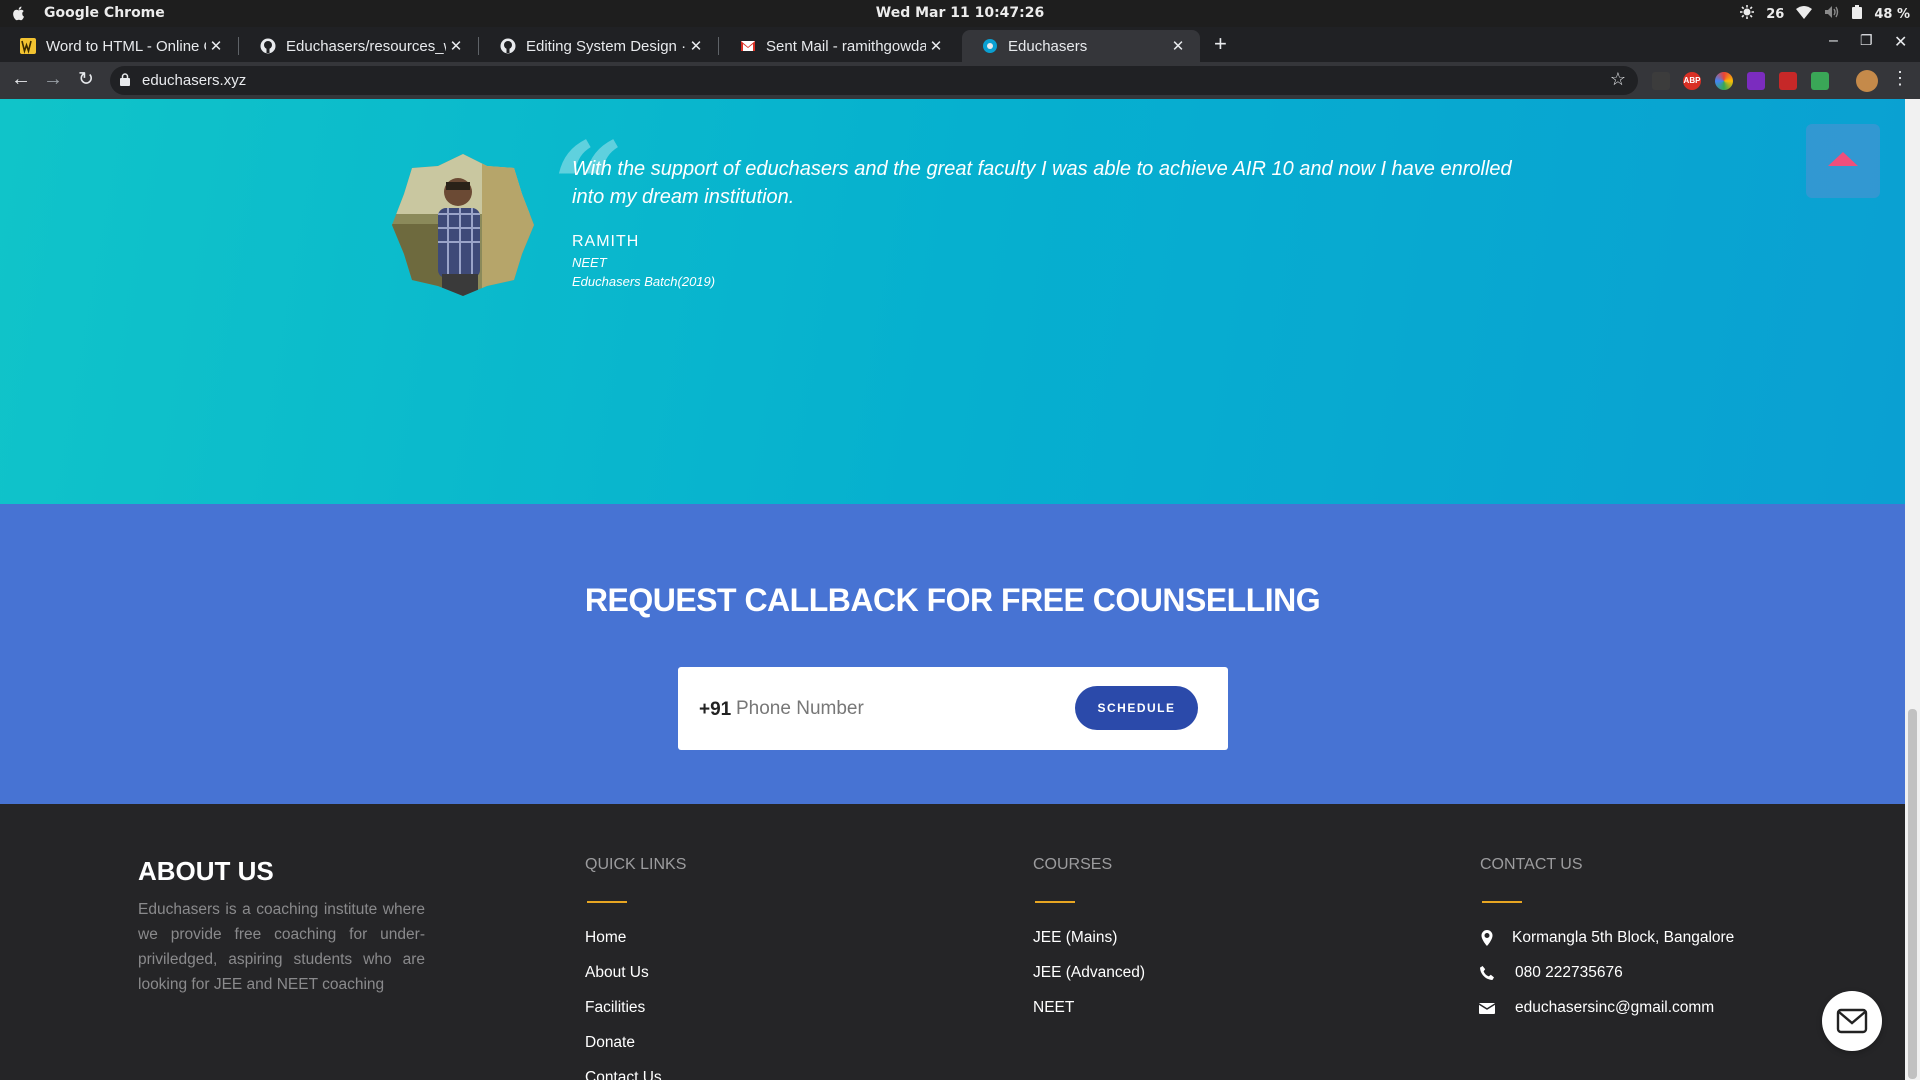 This screenshot has width=1920, height=1080. Describe the element at coordinates (86, 79) in the screenshot. I see `reload-icon: ↻` at that location.